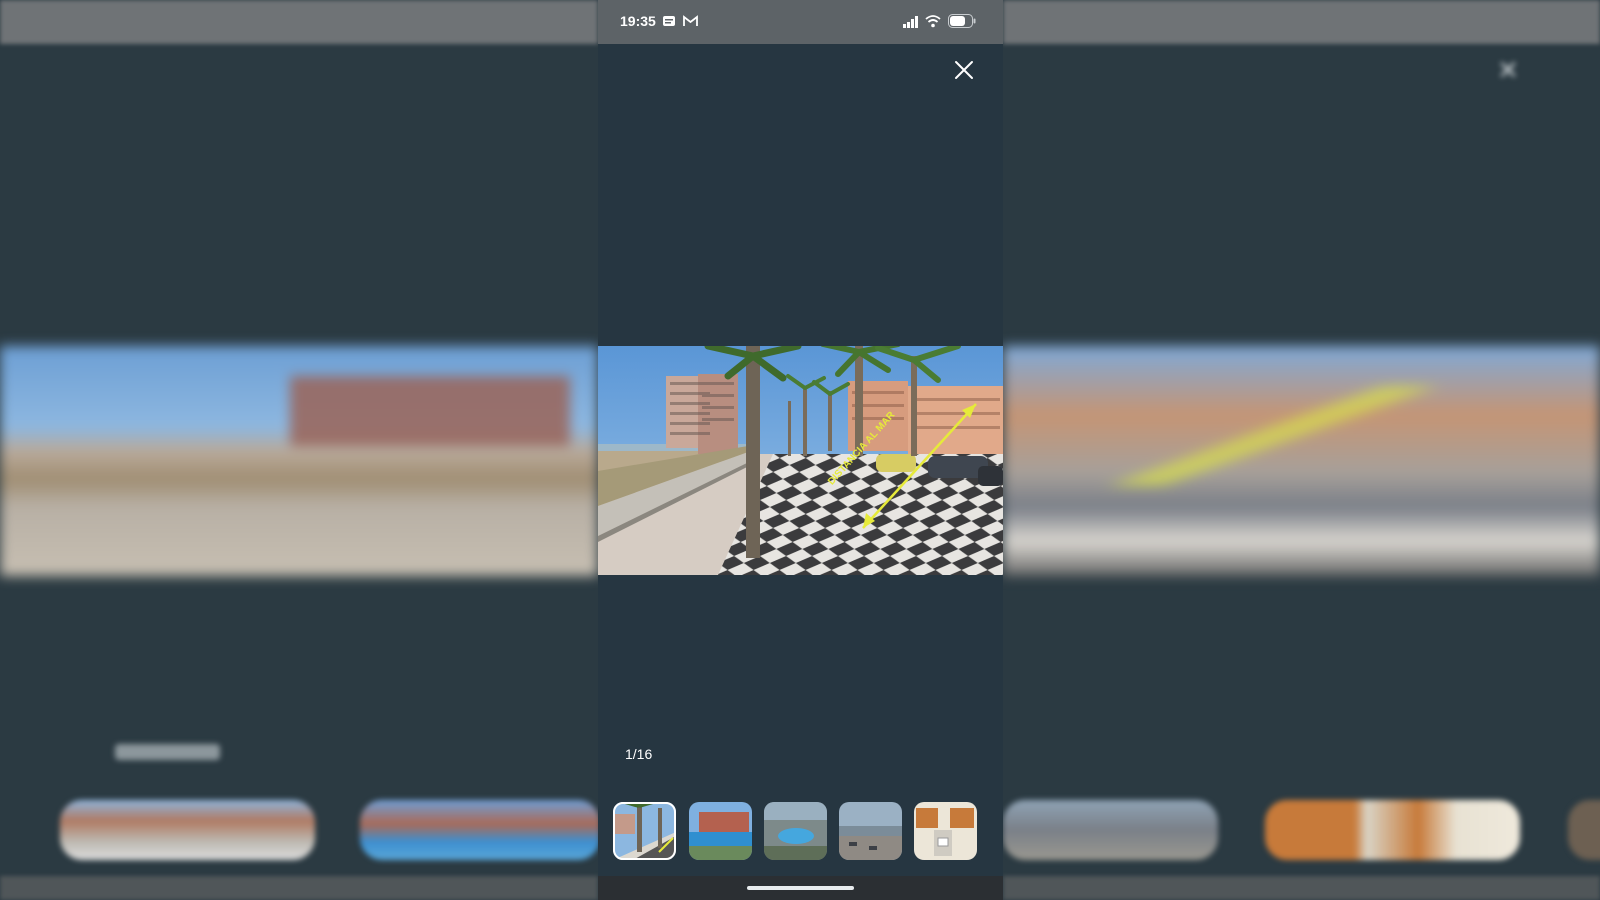 The image size is (1600, 900). What do you see at coordinates (669, 21) in the screenshot?
I see `message-icon` at bounding box center [669, 21].